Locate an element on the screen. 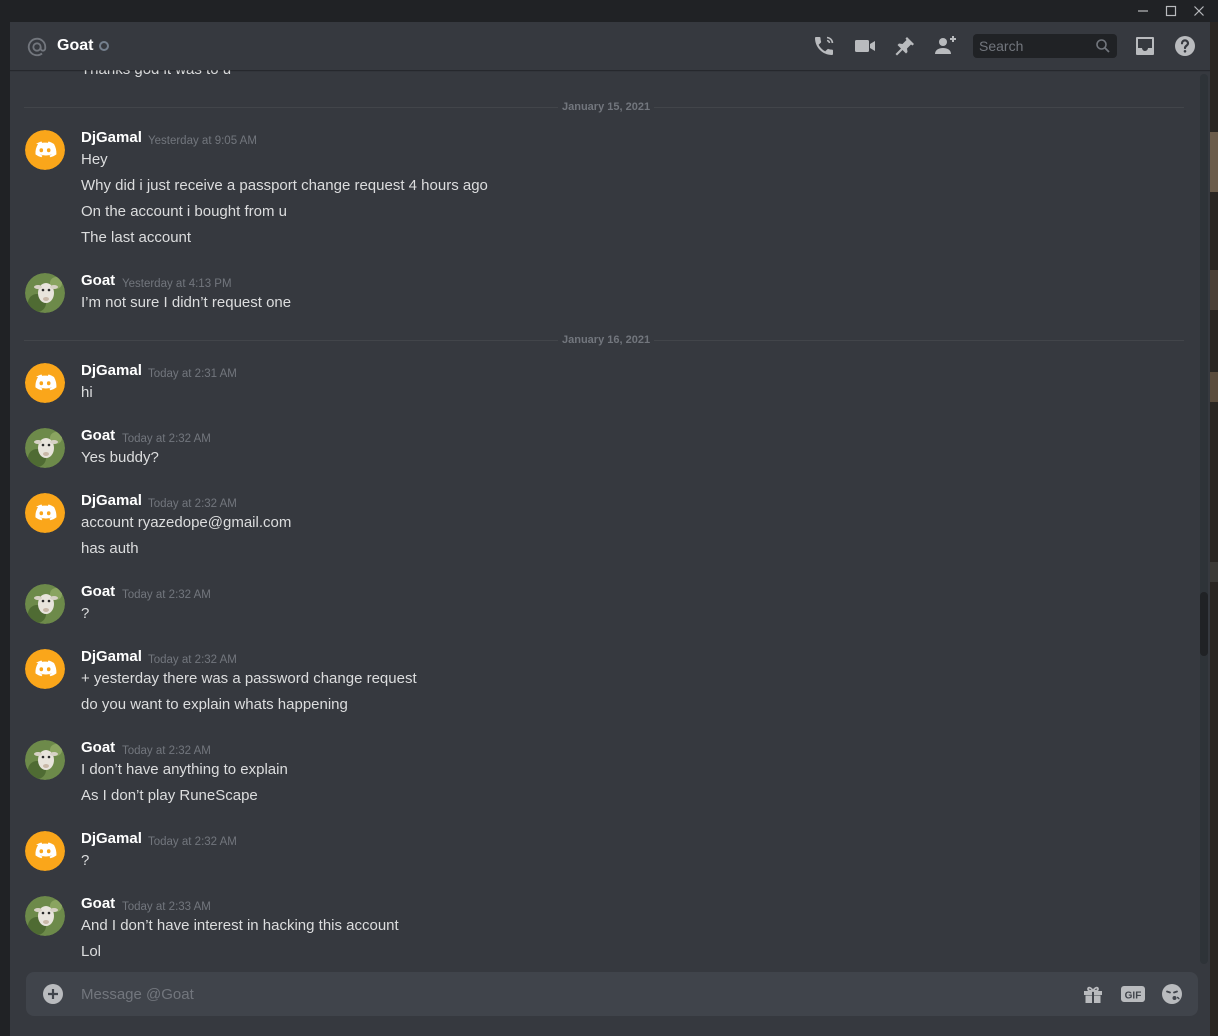  message-input is located at coordinates (576, 994).